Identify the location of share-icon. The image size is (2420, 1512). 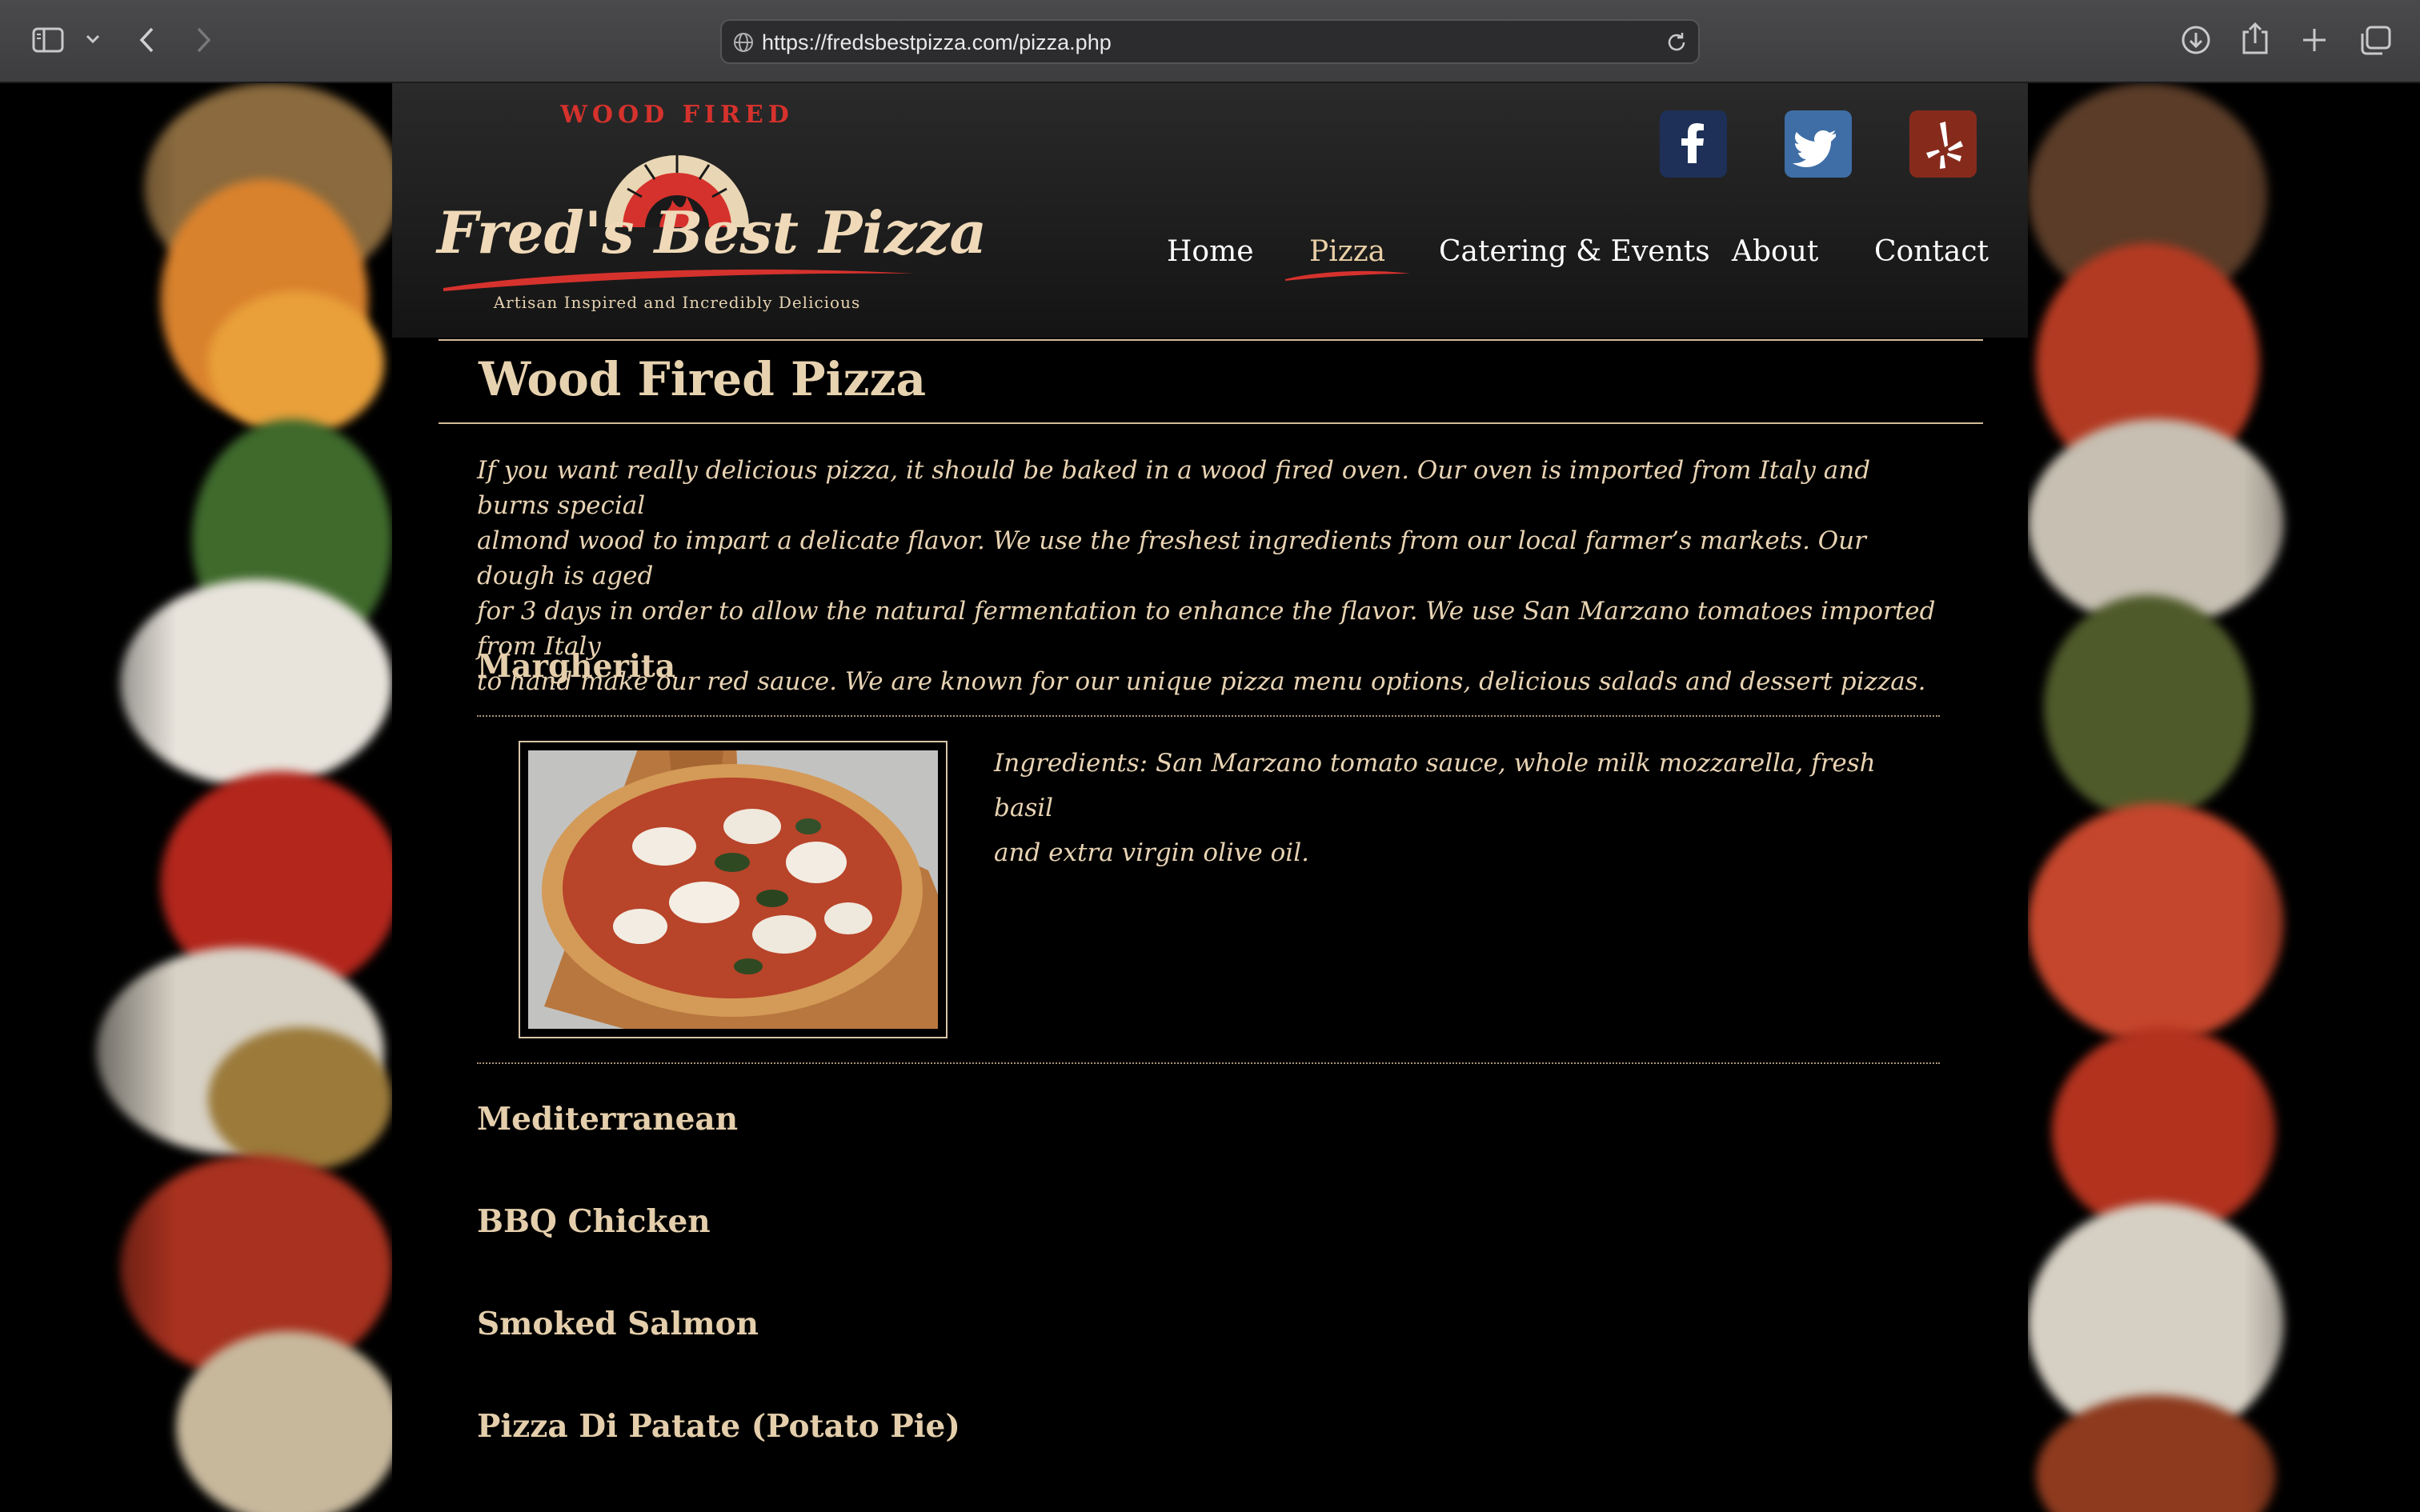
(2255, 38).